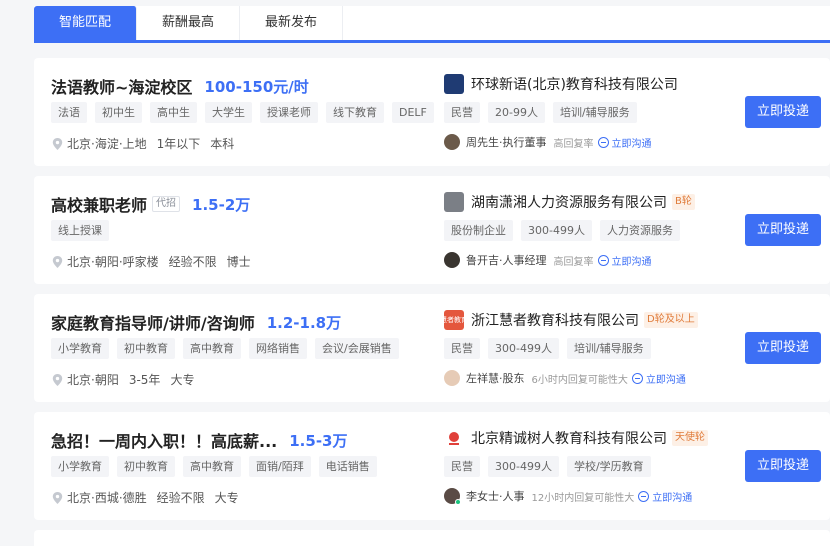  Describe the element at coordinates (603, 142) in the screenshot. I see `chat-icon` at that location.